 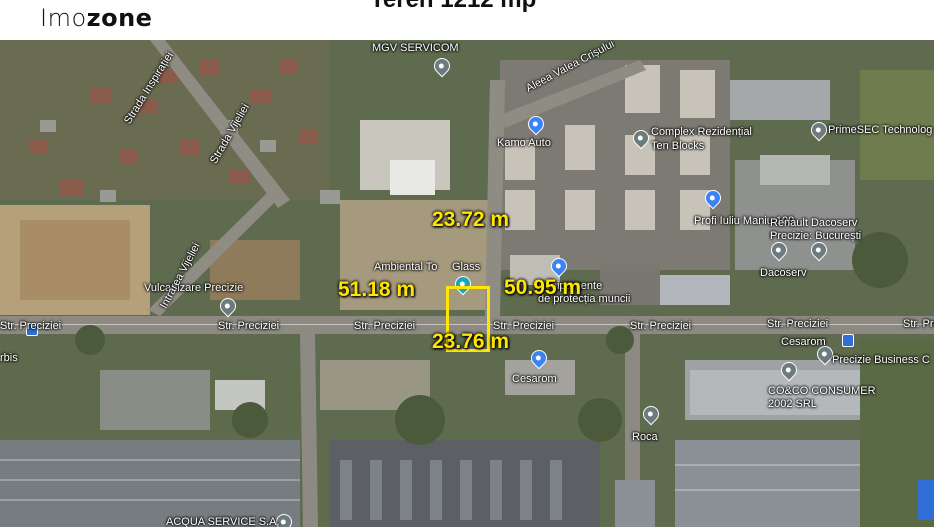 What do you see at coordinates (678, 146) in the screenshot?
I see `place-label: Ten Blocks` at bounding box center [678, 146].